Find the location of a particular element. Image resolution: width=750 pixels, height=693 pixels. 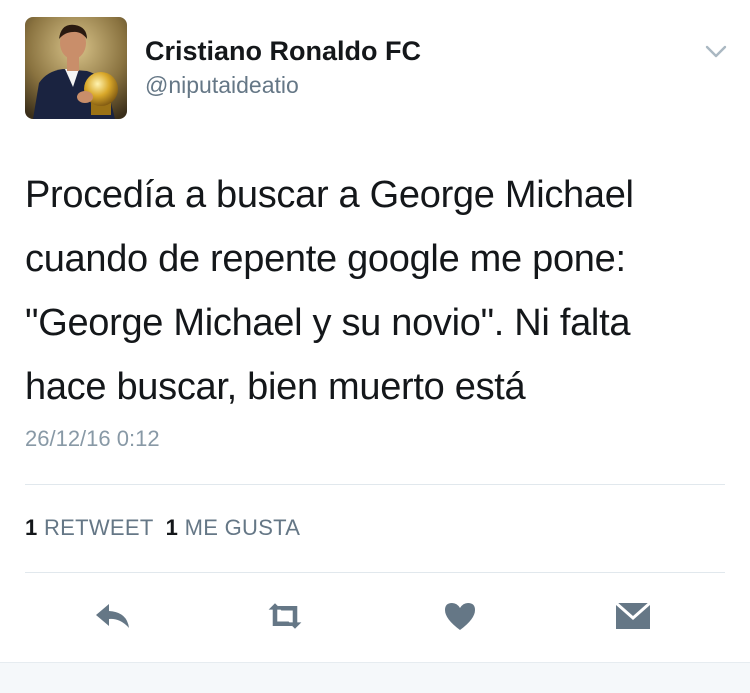

direct-message-icon is located at coordinates (633, 615).